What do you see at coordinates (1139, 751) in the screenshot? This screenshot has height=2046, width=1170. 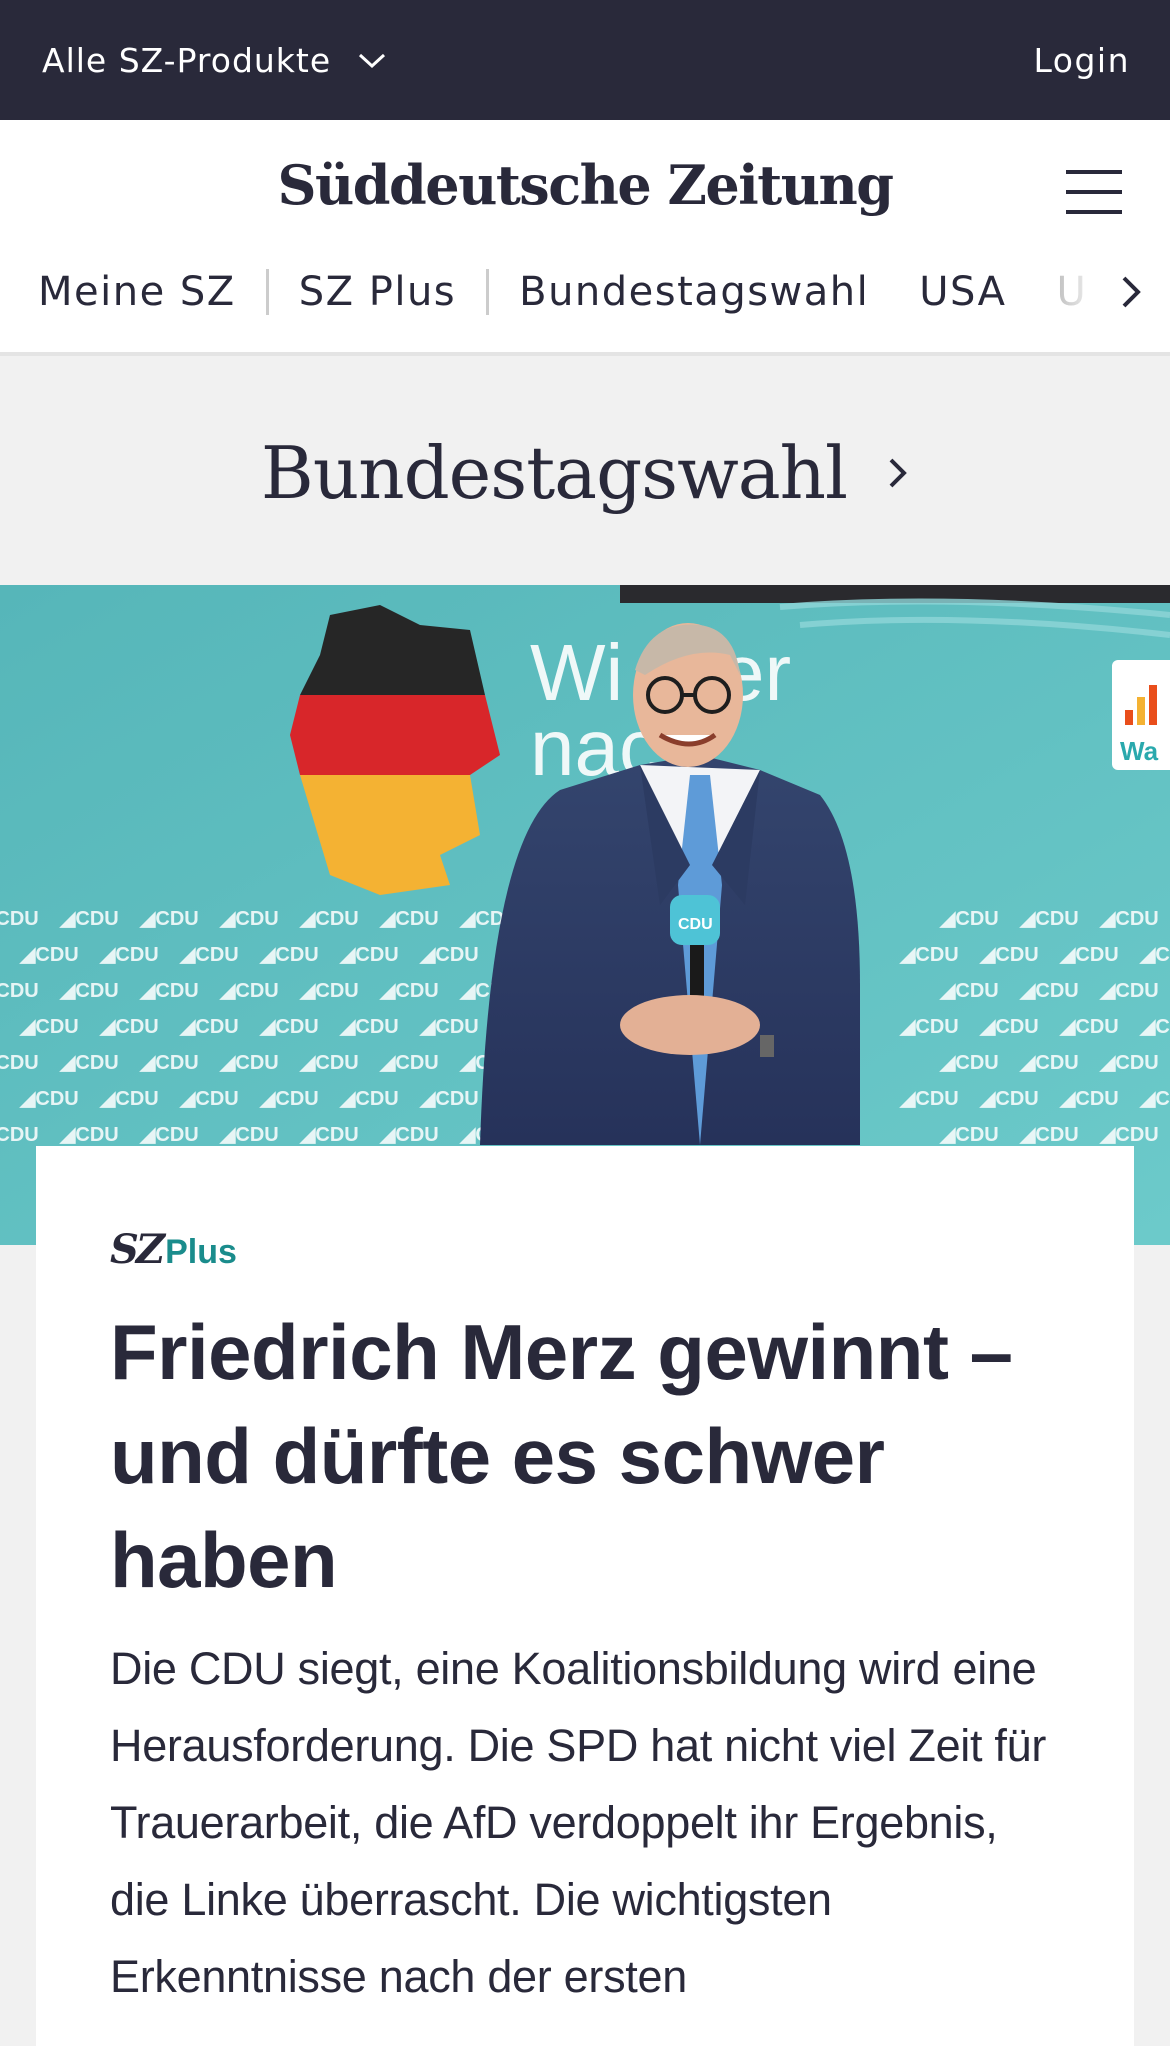 I see `svg-text: Wa` at bounding box center [1139, 751].